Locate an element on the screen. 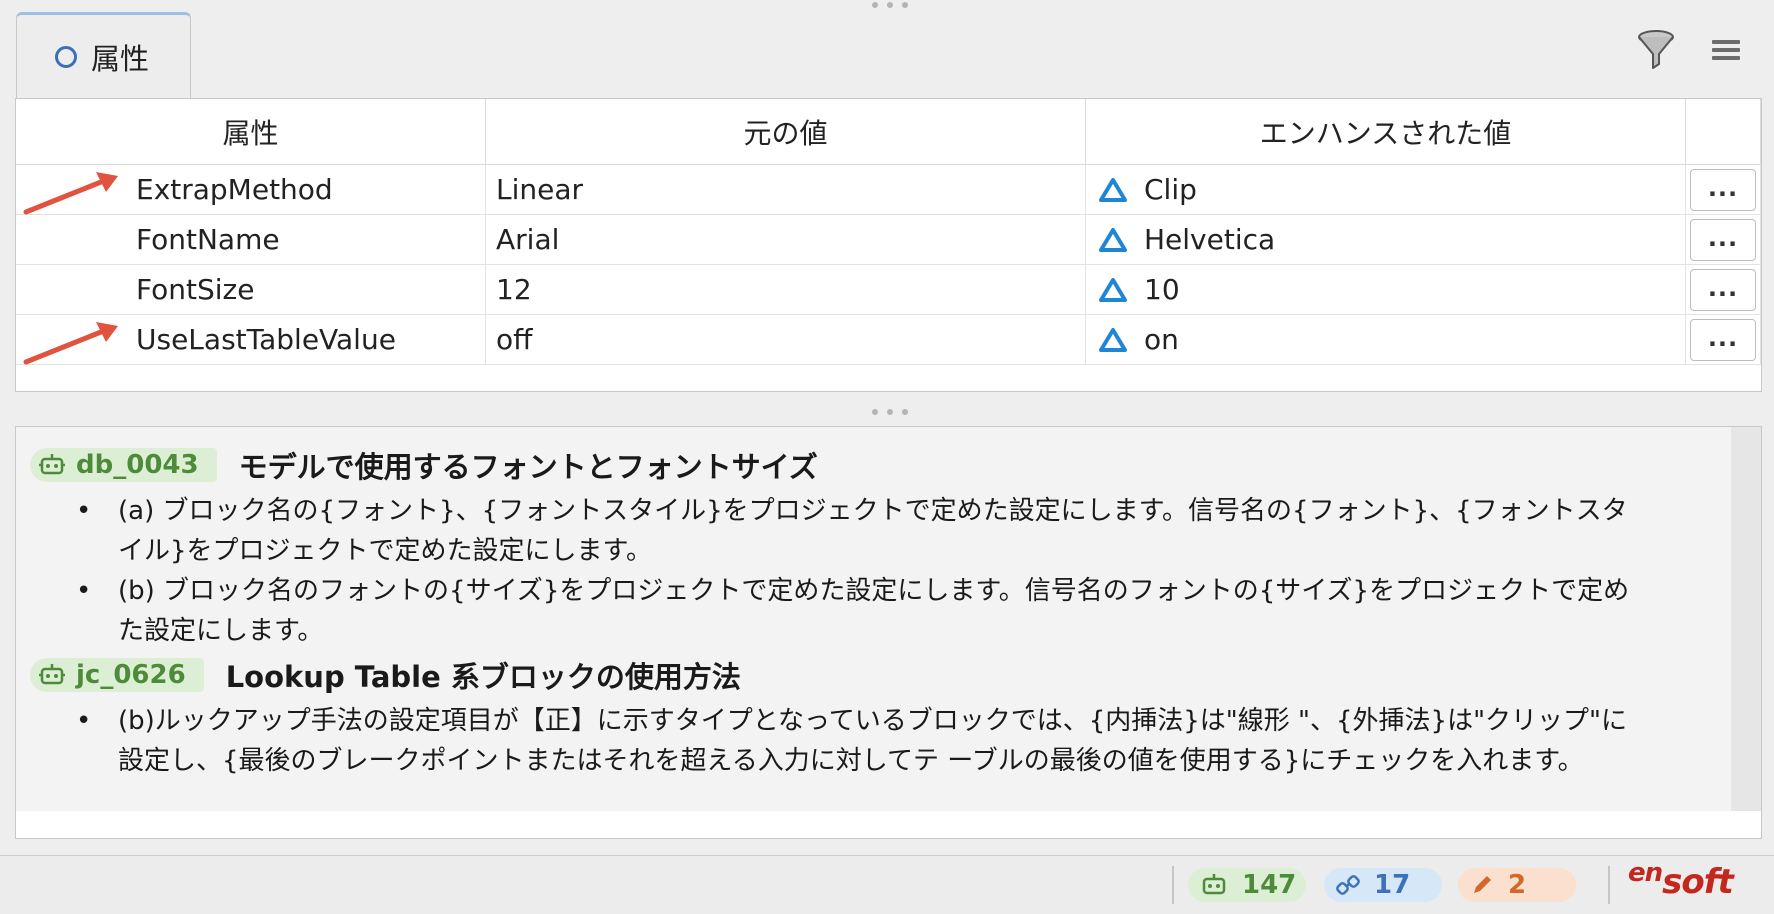 The width and height of the screenshot is (1774, 914). header-action is located at coordinates (1723, 132).